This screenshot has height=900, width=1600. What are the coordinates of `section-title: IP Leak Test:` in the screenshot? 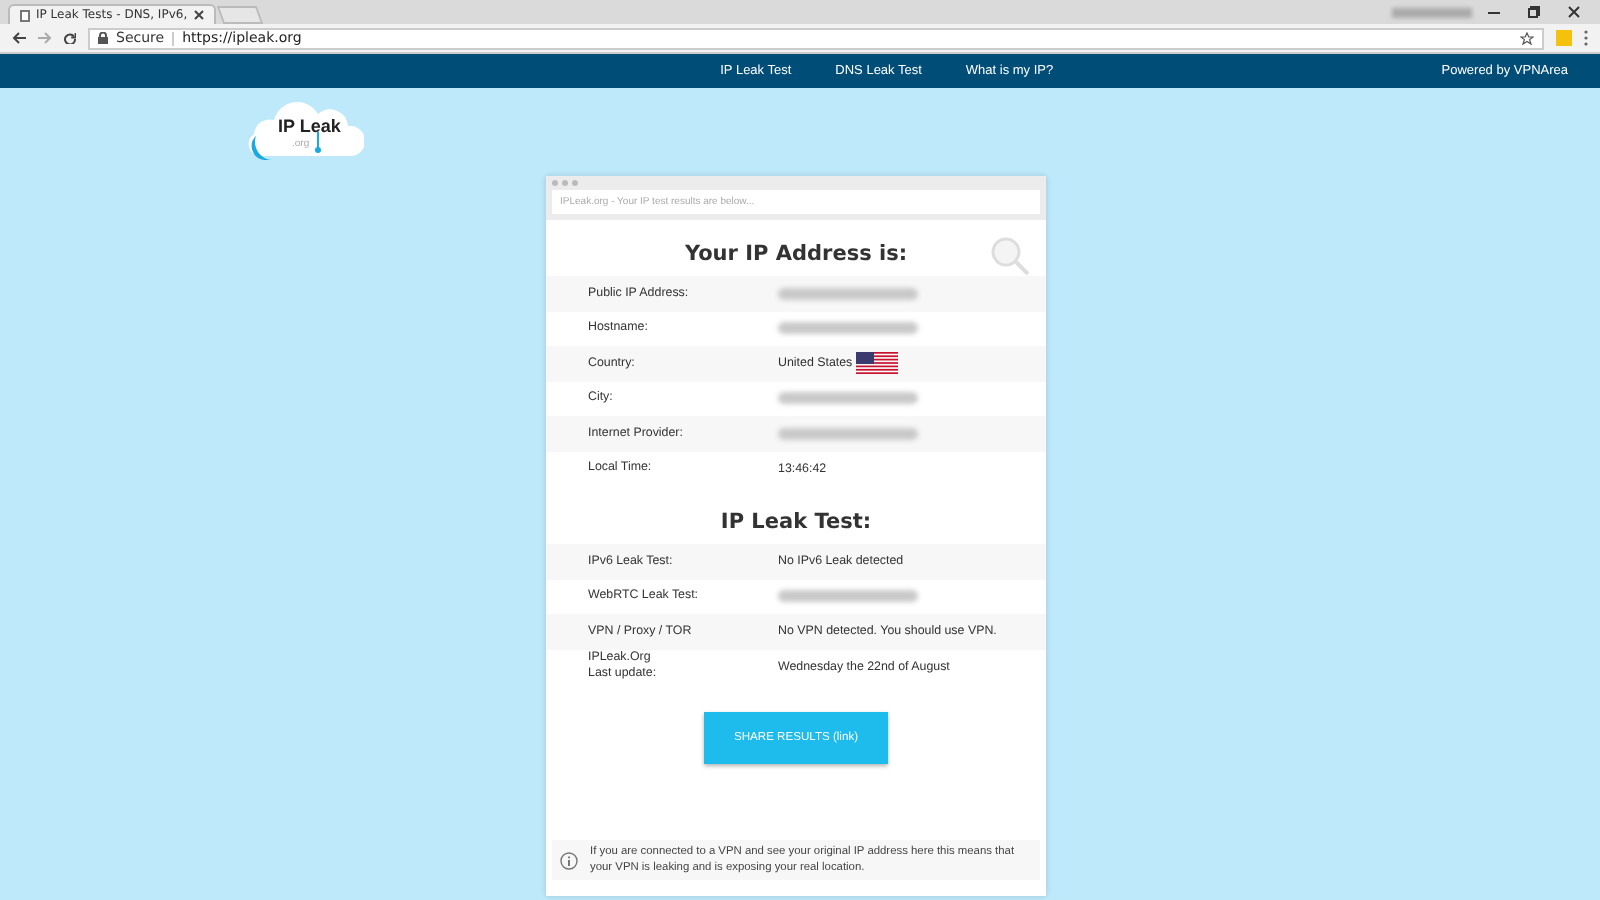 It's located at (796, 522).